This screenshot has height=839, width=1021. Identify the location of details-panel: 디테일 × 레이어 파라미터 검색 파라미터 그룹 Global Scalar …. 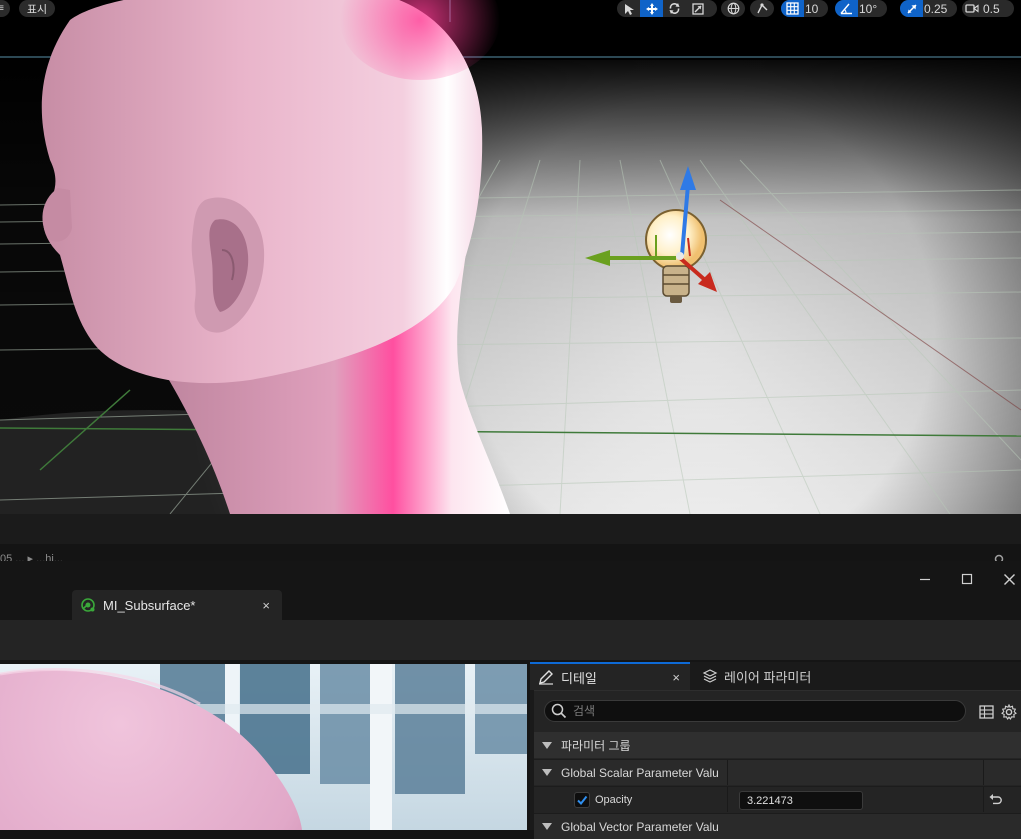
(775, 750).